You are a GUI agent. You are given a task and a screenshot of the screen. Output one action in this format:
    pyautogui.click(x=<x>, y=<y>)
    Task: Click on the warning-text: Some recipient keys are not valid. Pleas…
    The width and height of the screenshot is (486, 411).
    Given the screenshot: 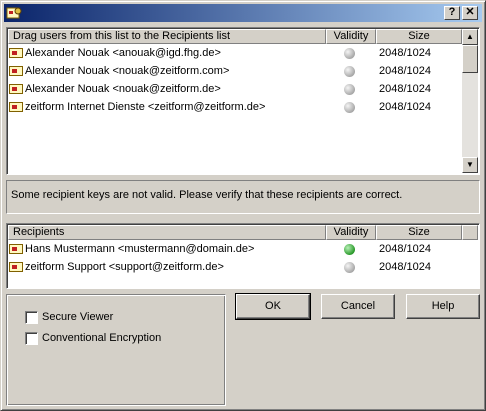 What is the action you would take?
    pyautogui.click(x=207, y=195)
    